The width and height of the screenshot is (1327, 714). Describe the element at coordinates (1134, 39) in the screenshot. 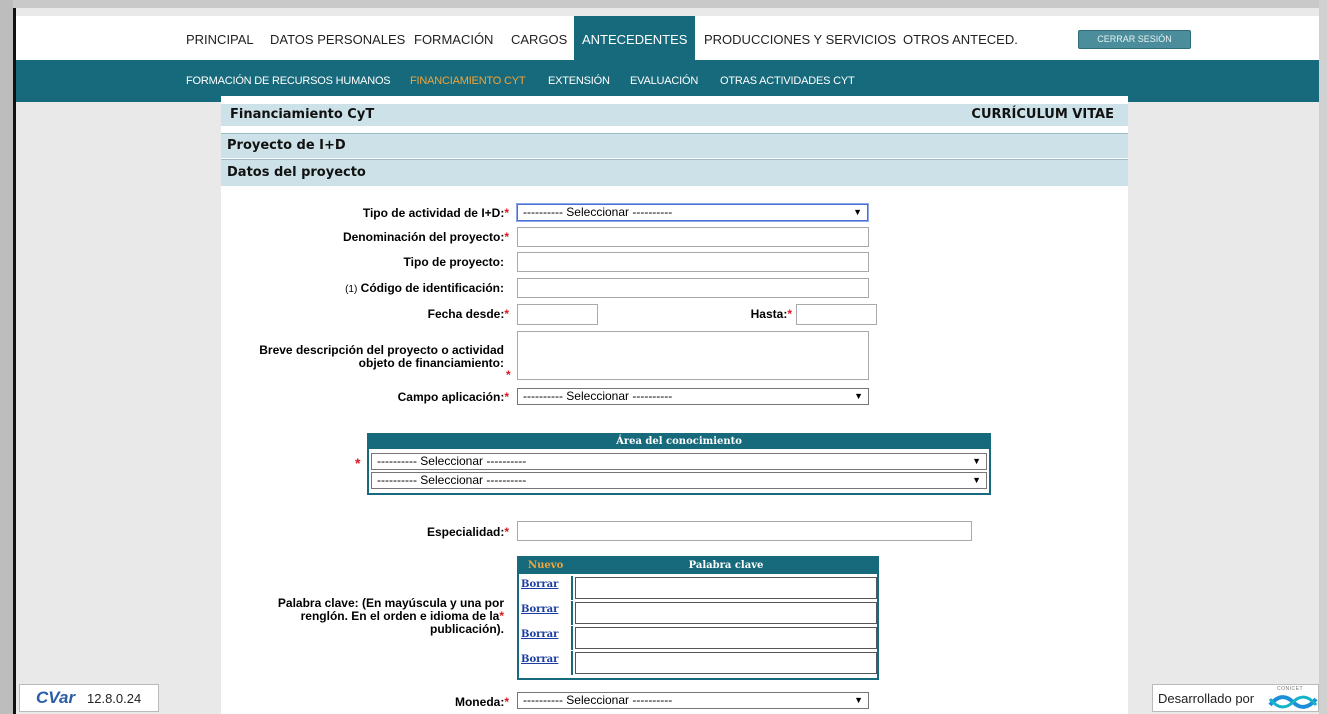

I see `logout-button: CERRAR SESIÓN` at that location.